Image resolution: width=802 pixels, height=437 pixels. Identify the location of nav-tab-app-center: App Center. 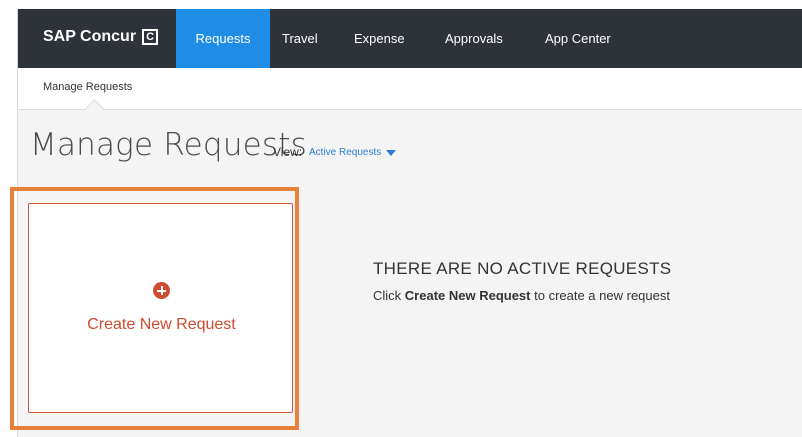
(578, 38).